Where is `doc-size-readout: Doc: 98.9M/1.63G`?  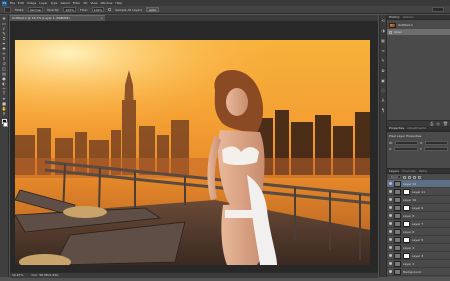 doc-size-readout: Doc: 98.9M/1.63G is located at coordinates (45, 275).